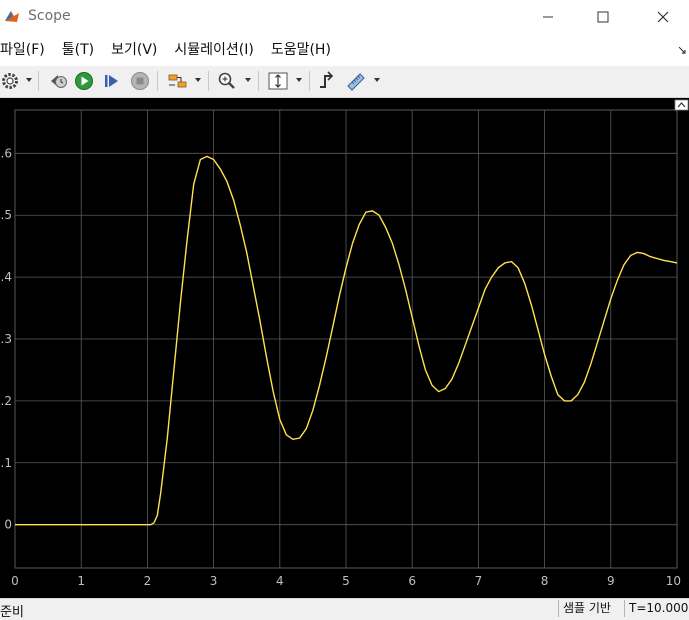 Image resolution: width=689 pixels, height=620 pixels. What do you see at coordinates (134, 50) in the screenshot?
I see `menu-view: 보기(V)` at bounding box center [134, 50].